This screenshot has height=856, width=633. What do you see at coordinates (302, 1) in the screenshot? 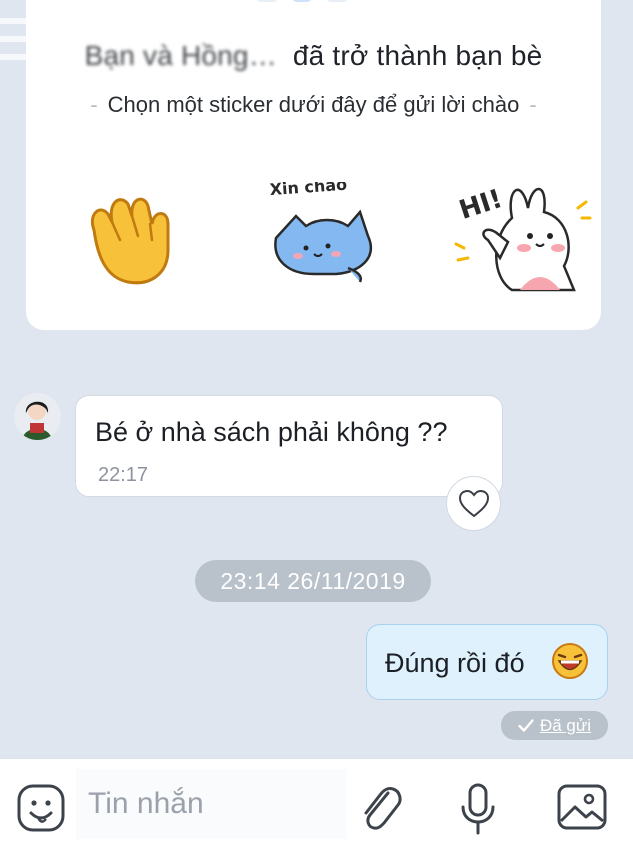
I see `card-avatars-strip` at bounding box center [302, 1].